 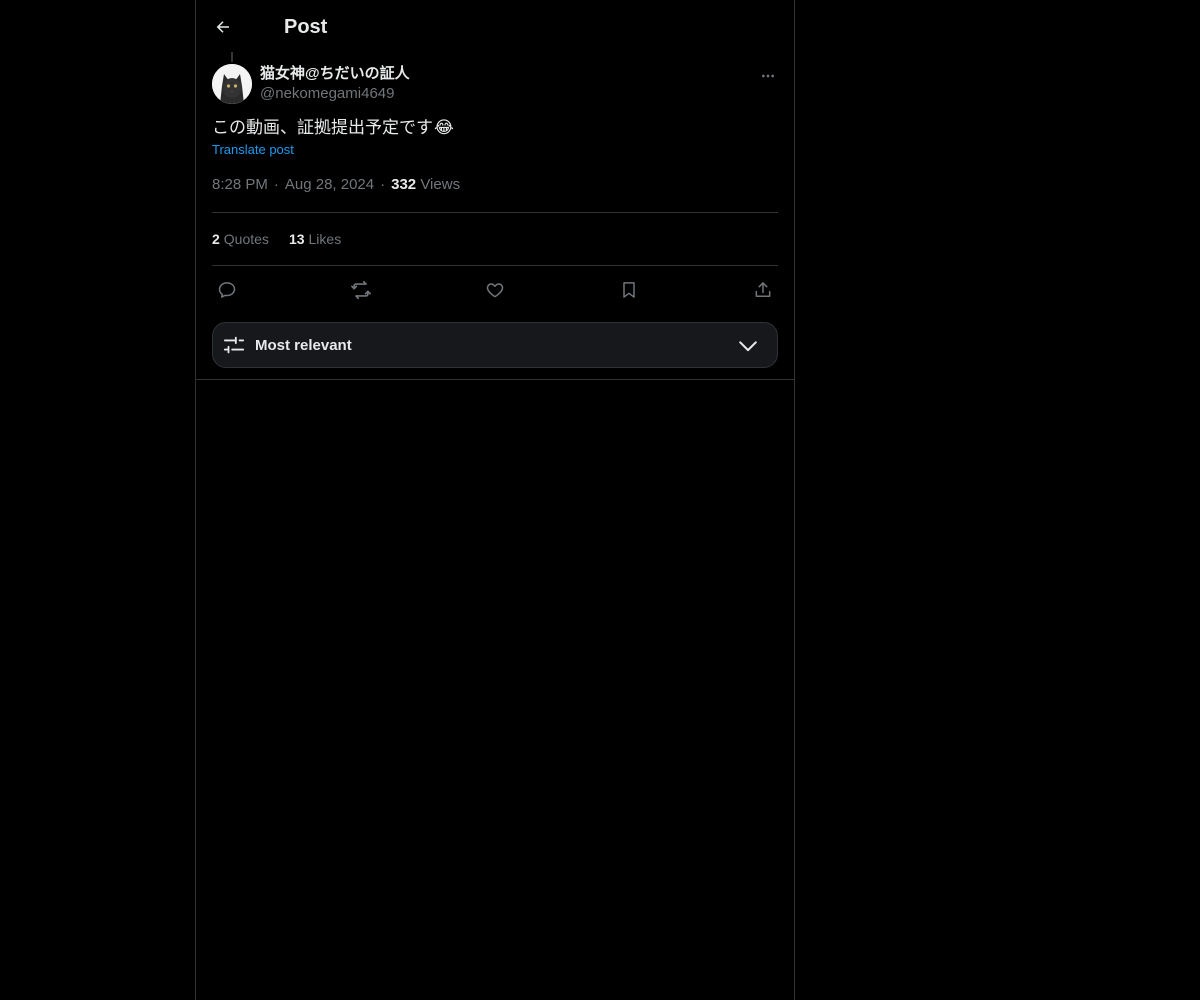 I want to click on bookmark-icon, so click(x=629, y=290).